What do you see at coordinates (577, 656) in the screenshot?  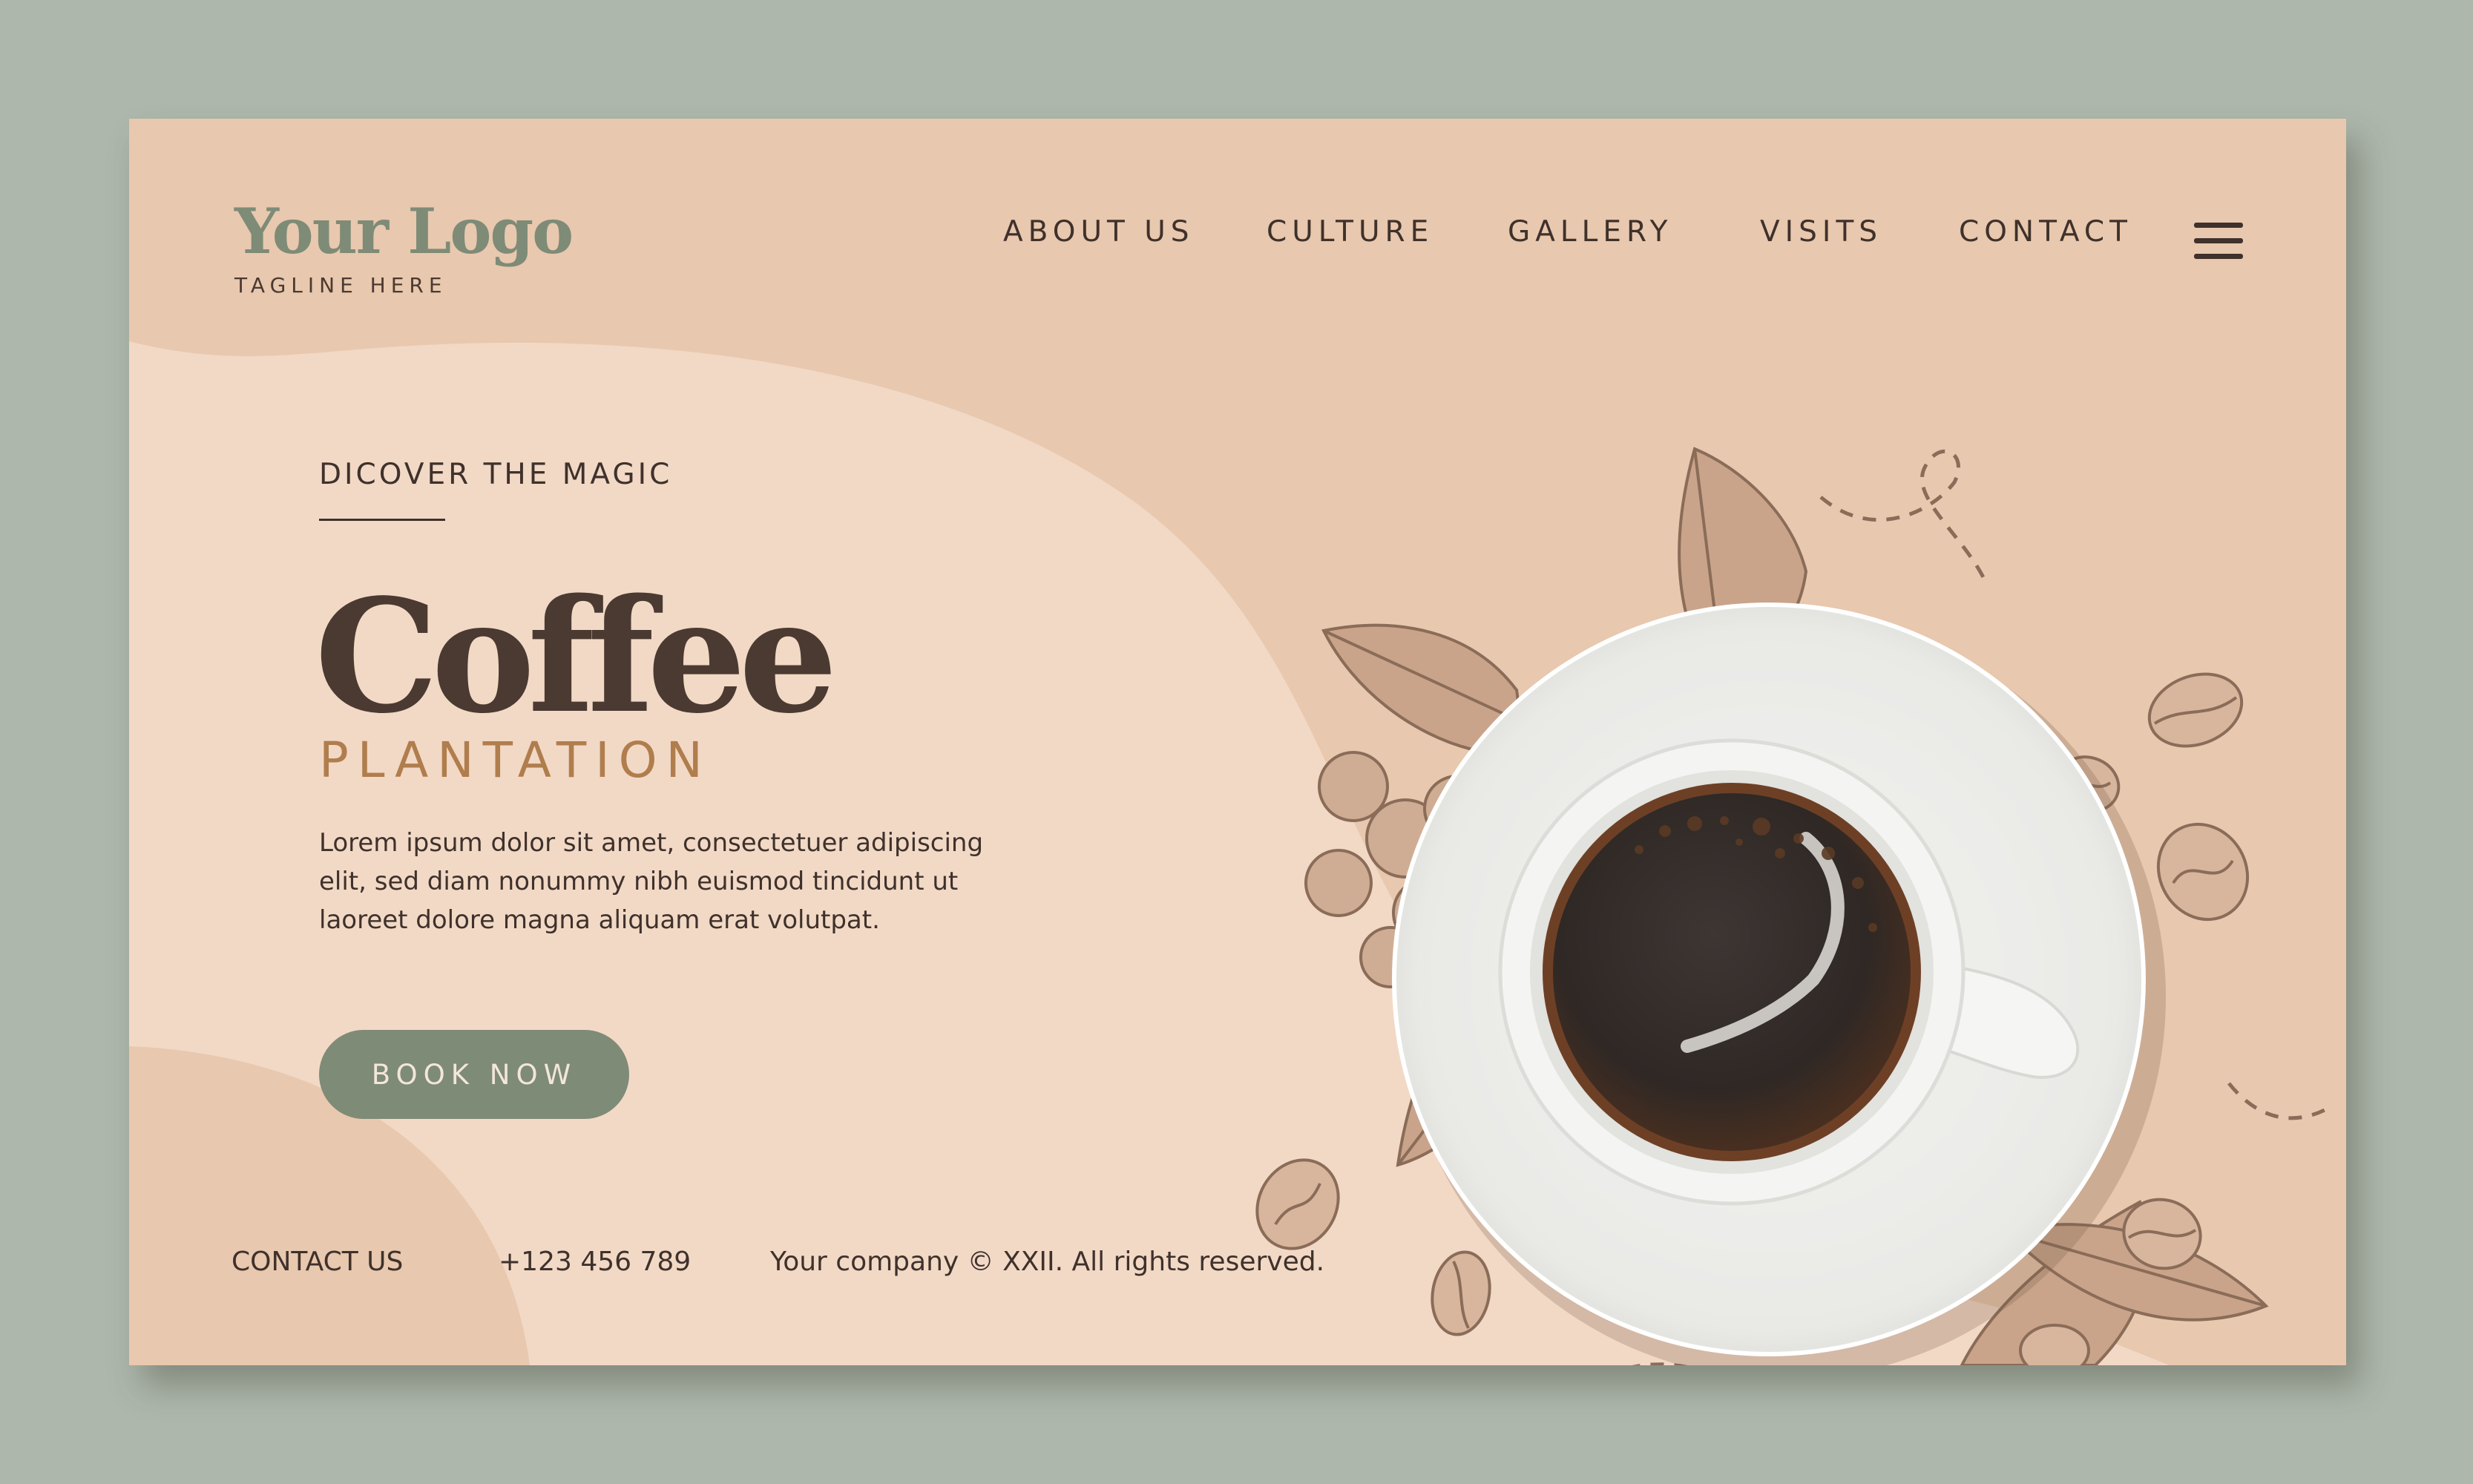 I see `hero-title: Coffee` at bounding box center [577, 656].